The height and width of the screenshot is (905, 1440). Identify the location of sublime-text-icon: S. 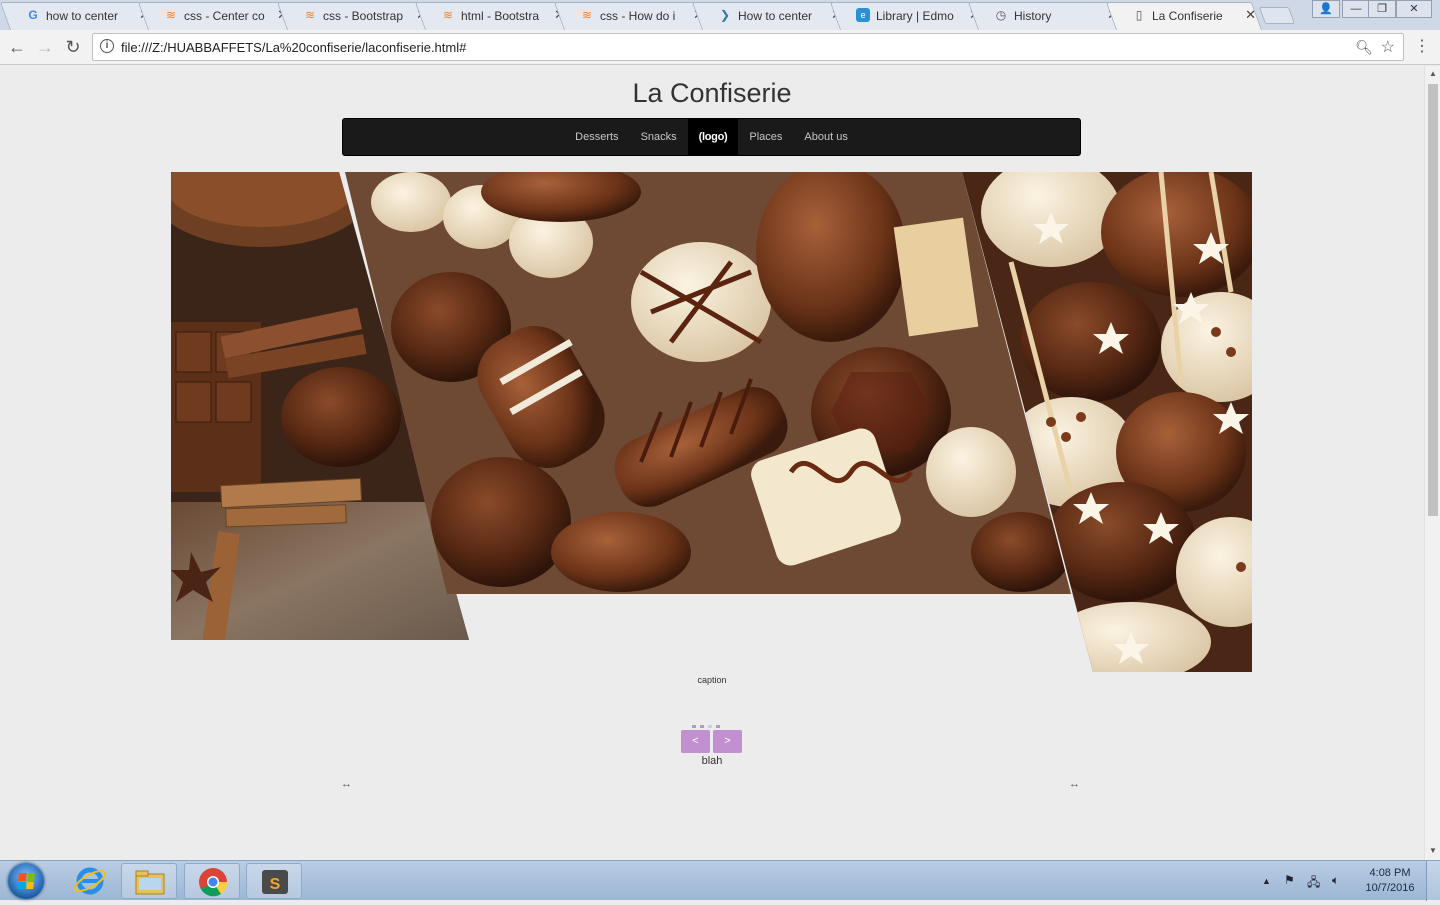
(274, 881).